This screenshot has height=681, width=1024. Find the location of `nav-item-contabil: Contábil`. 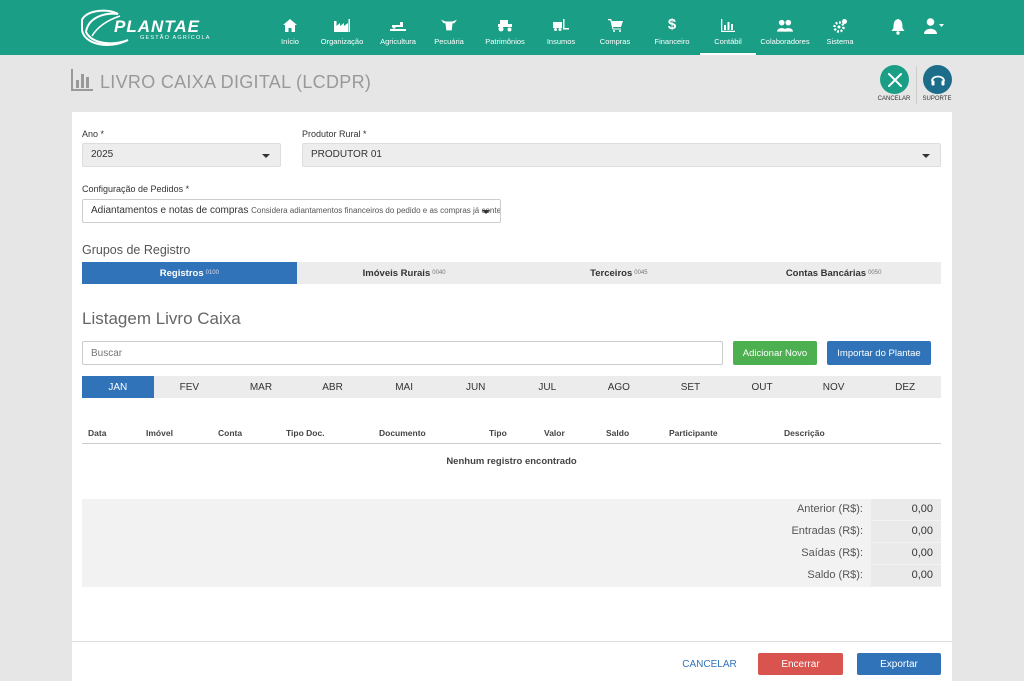

nav-item-contabil: Contábil is located at coordinates (728, 27).